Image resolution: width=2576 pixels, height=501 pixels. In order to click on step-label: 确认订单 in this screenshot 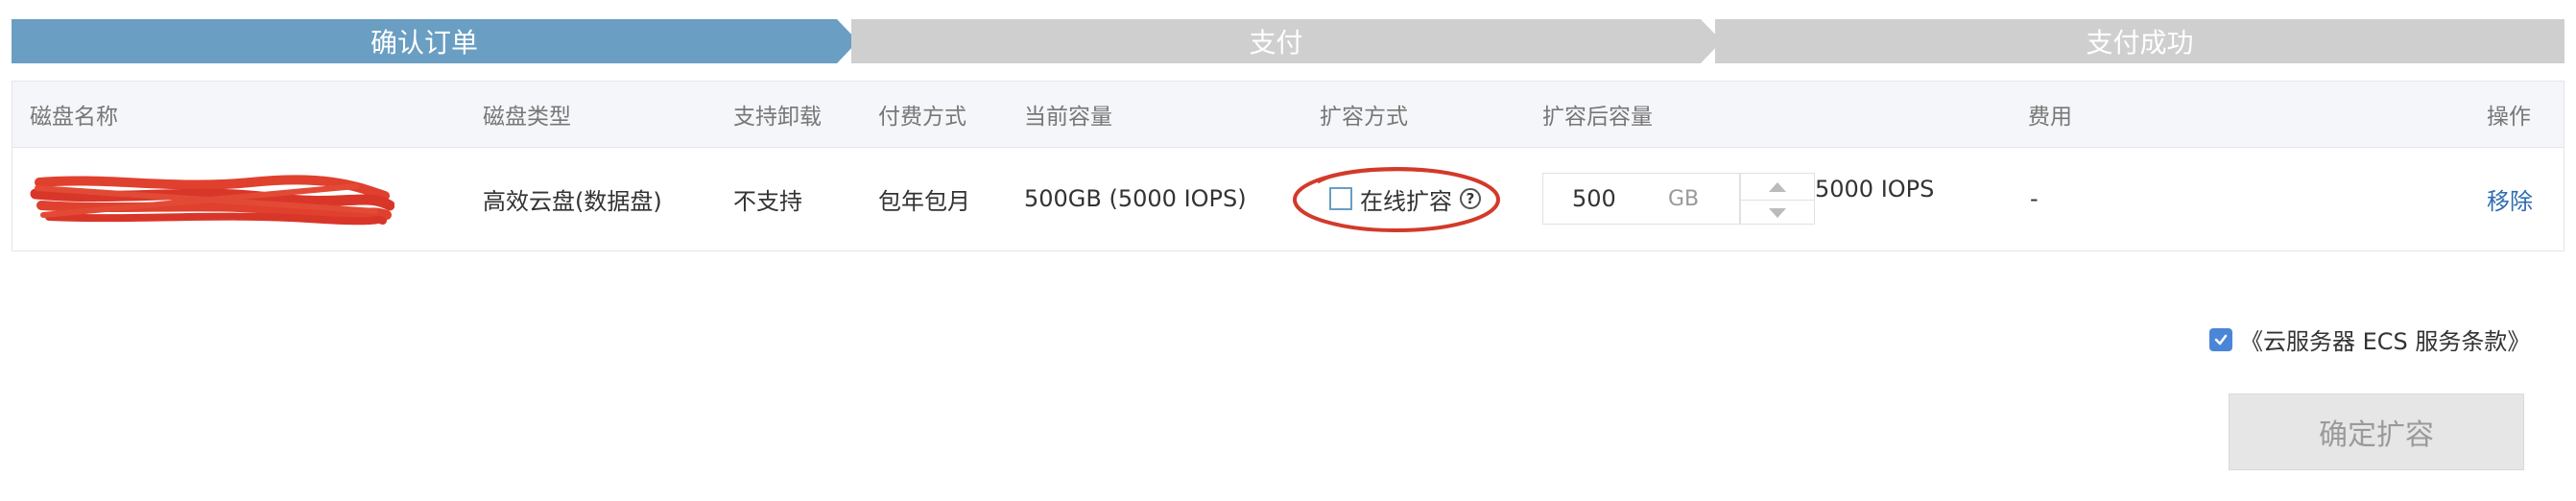, I will do `click(424, 43)`.